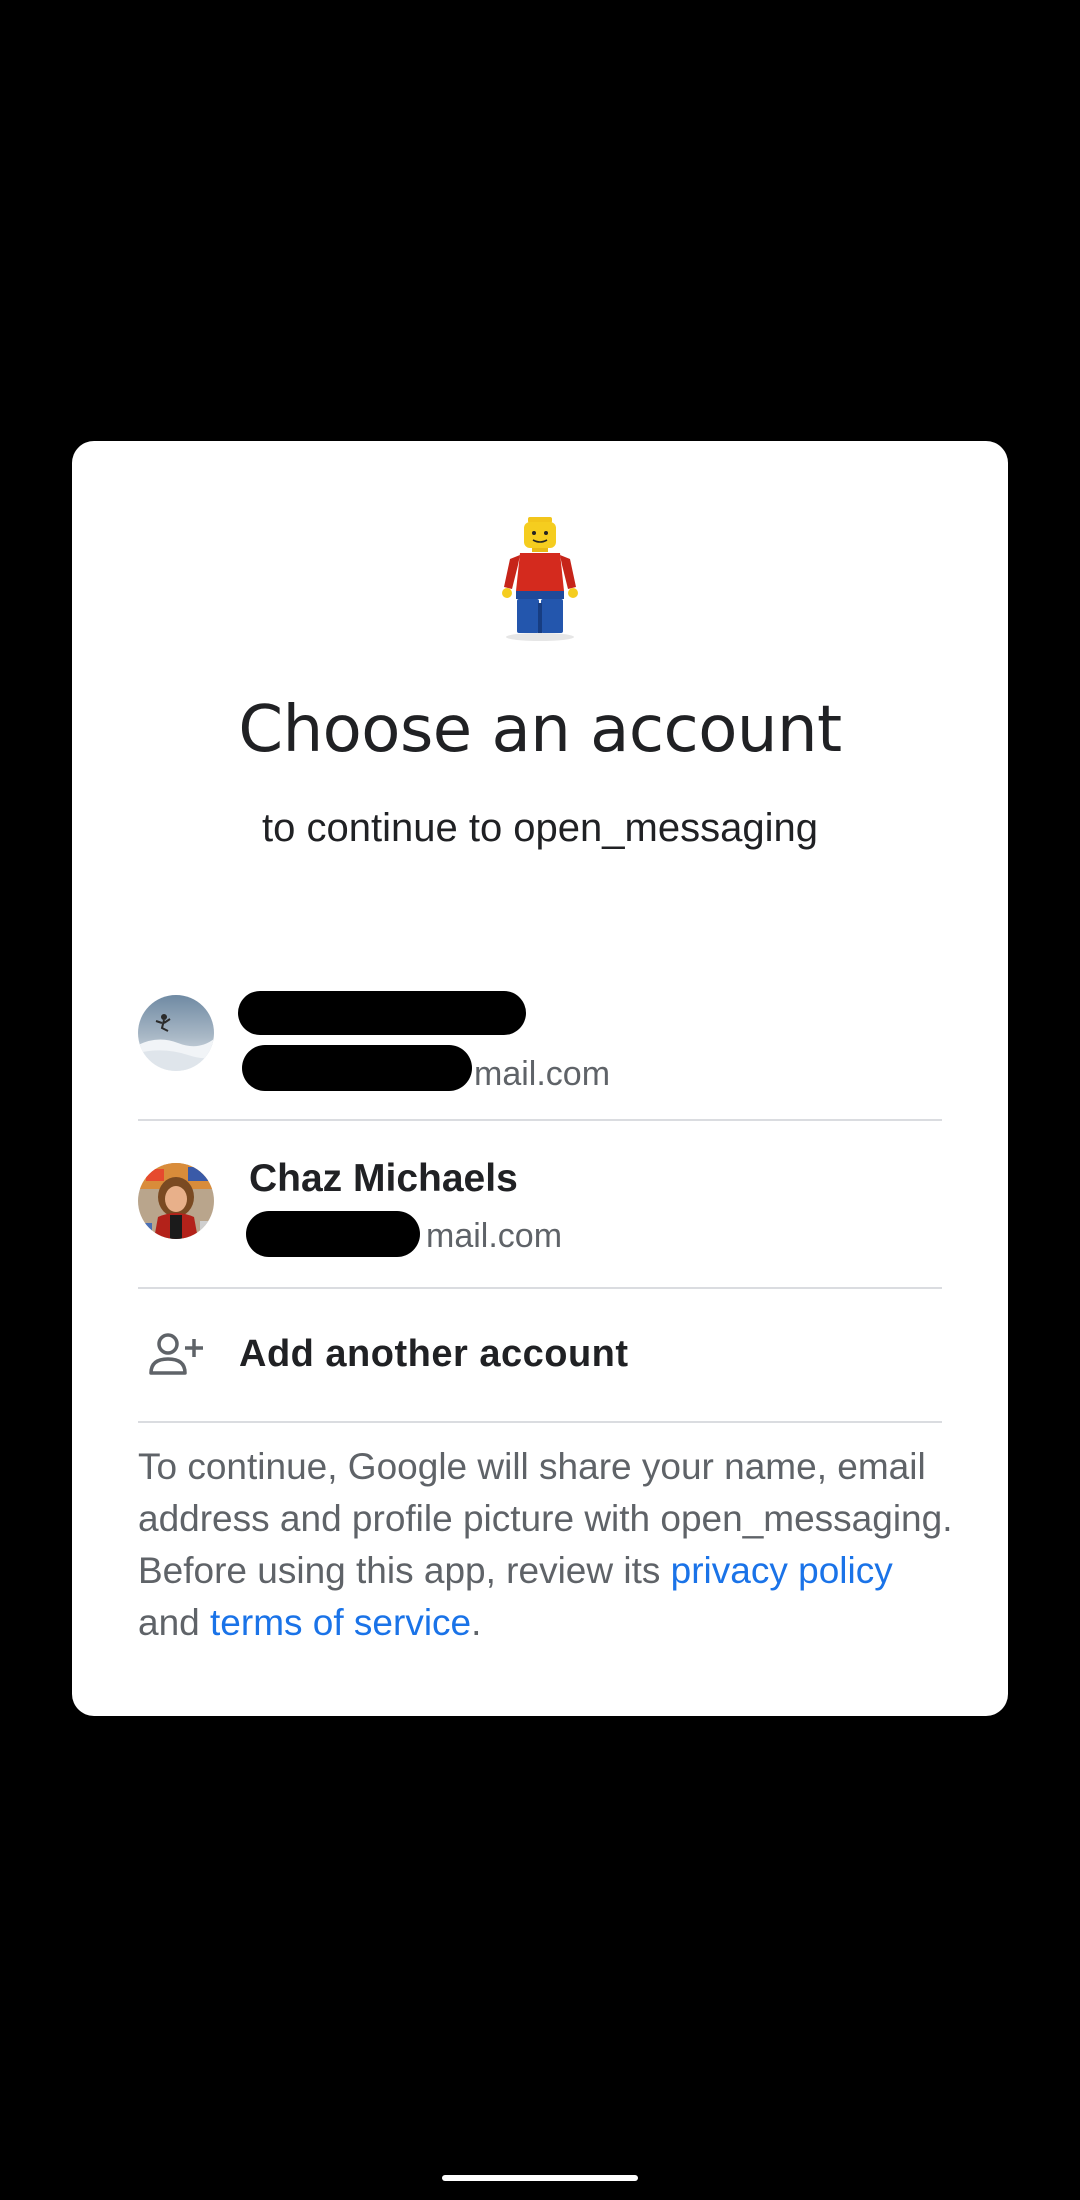 This screenshot has height=2200, width=1080. Describe the element at coordinates (176, 1354) in the screenshot. I see `add-person-icon` at that location.